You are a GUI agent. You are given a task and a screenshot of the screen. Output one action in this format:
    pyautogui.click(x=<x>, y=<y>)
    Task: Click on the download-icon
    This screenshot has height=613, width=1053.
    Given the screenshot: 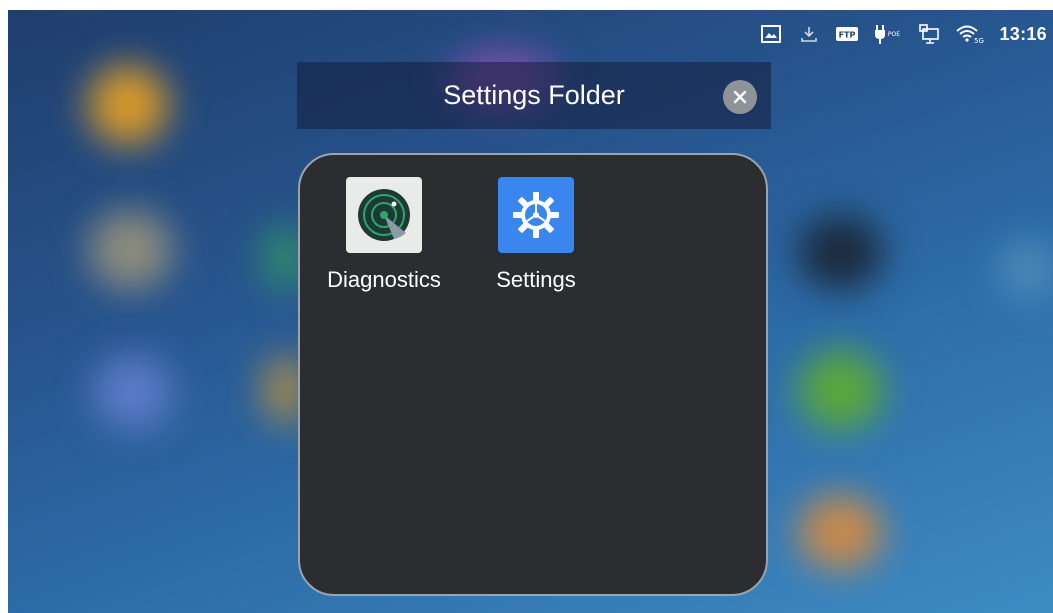 What is the action you would take?
    pyautogui.click(x=809, y=34)
    